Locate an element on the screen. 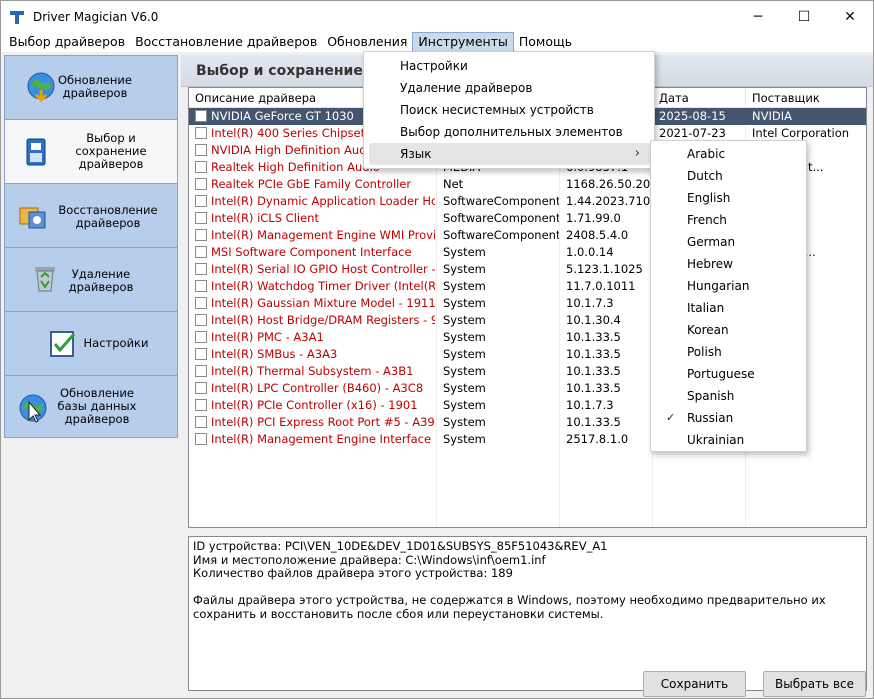 The width and height of the screenshot is (874, 699). sidebar-label-update-database: Обновление базы данных драйверов is located at coordinates (97, 406).